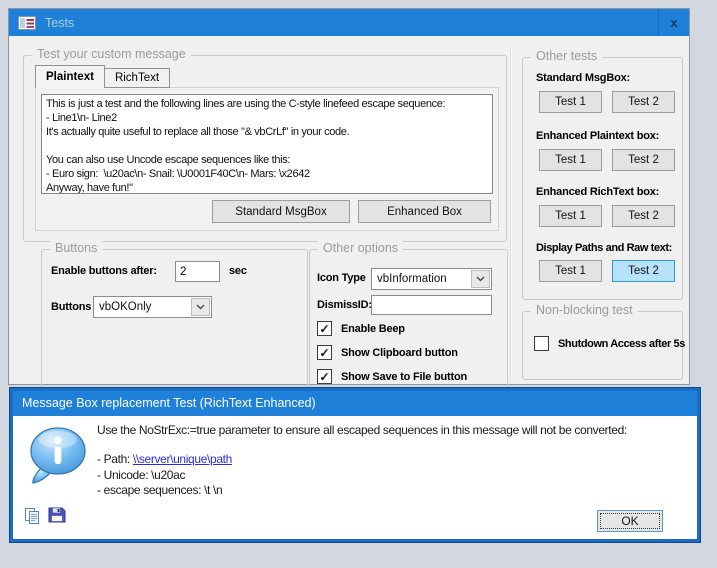 The image size is (717, 568). What do you see at coordinates (570, 216) in the screenshot?
I see `richtext-test1-button: Test 1` at bounding box center [570, 216].